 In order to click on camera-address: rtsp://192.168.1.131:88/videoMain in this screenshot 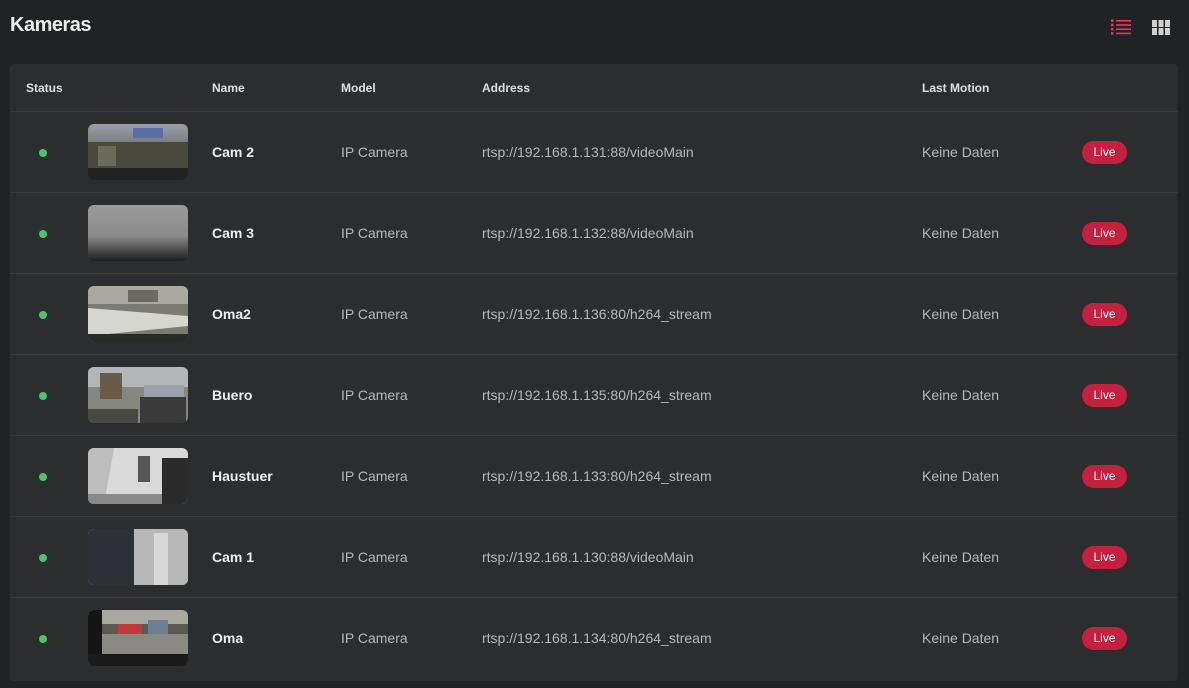, I will do `click(588, 152)`.